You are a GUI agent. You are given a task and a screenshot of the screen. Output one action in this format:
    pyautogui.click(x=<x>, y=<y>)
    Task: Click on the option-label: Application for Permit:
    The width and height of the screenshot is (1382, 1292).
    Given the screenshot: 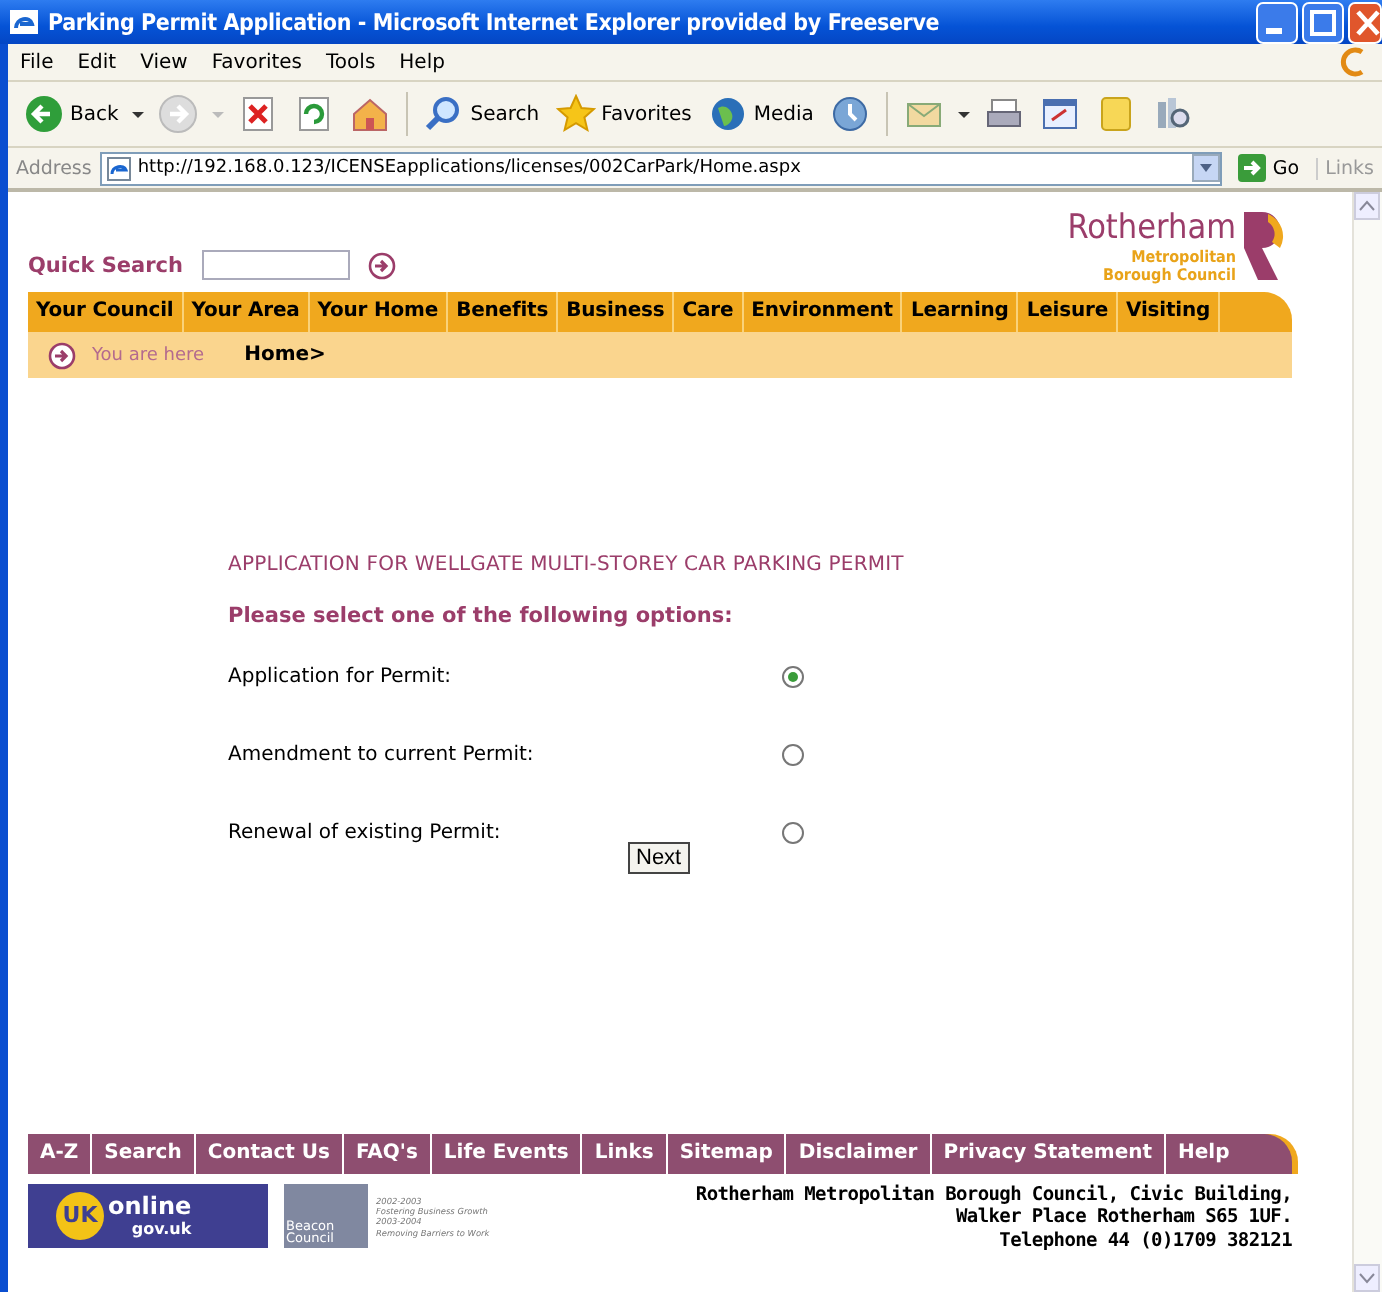 What is the action you would take?
    pyautogui.click(x=341, y=676)
    